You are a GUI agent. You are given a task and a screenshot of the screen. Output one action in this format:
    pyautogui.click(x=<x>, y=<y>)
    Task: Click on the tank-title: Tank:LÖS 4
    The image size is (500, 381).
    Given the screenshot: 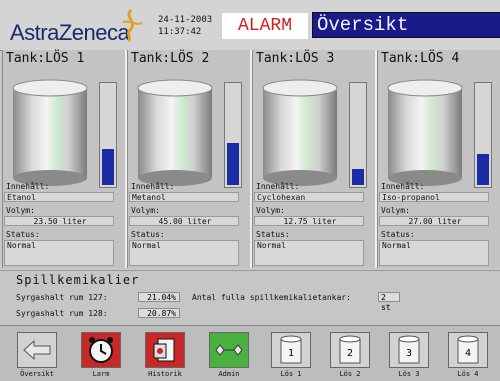 What is the action you would take?
    pyautogui.click(x=420, y=58)
    